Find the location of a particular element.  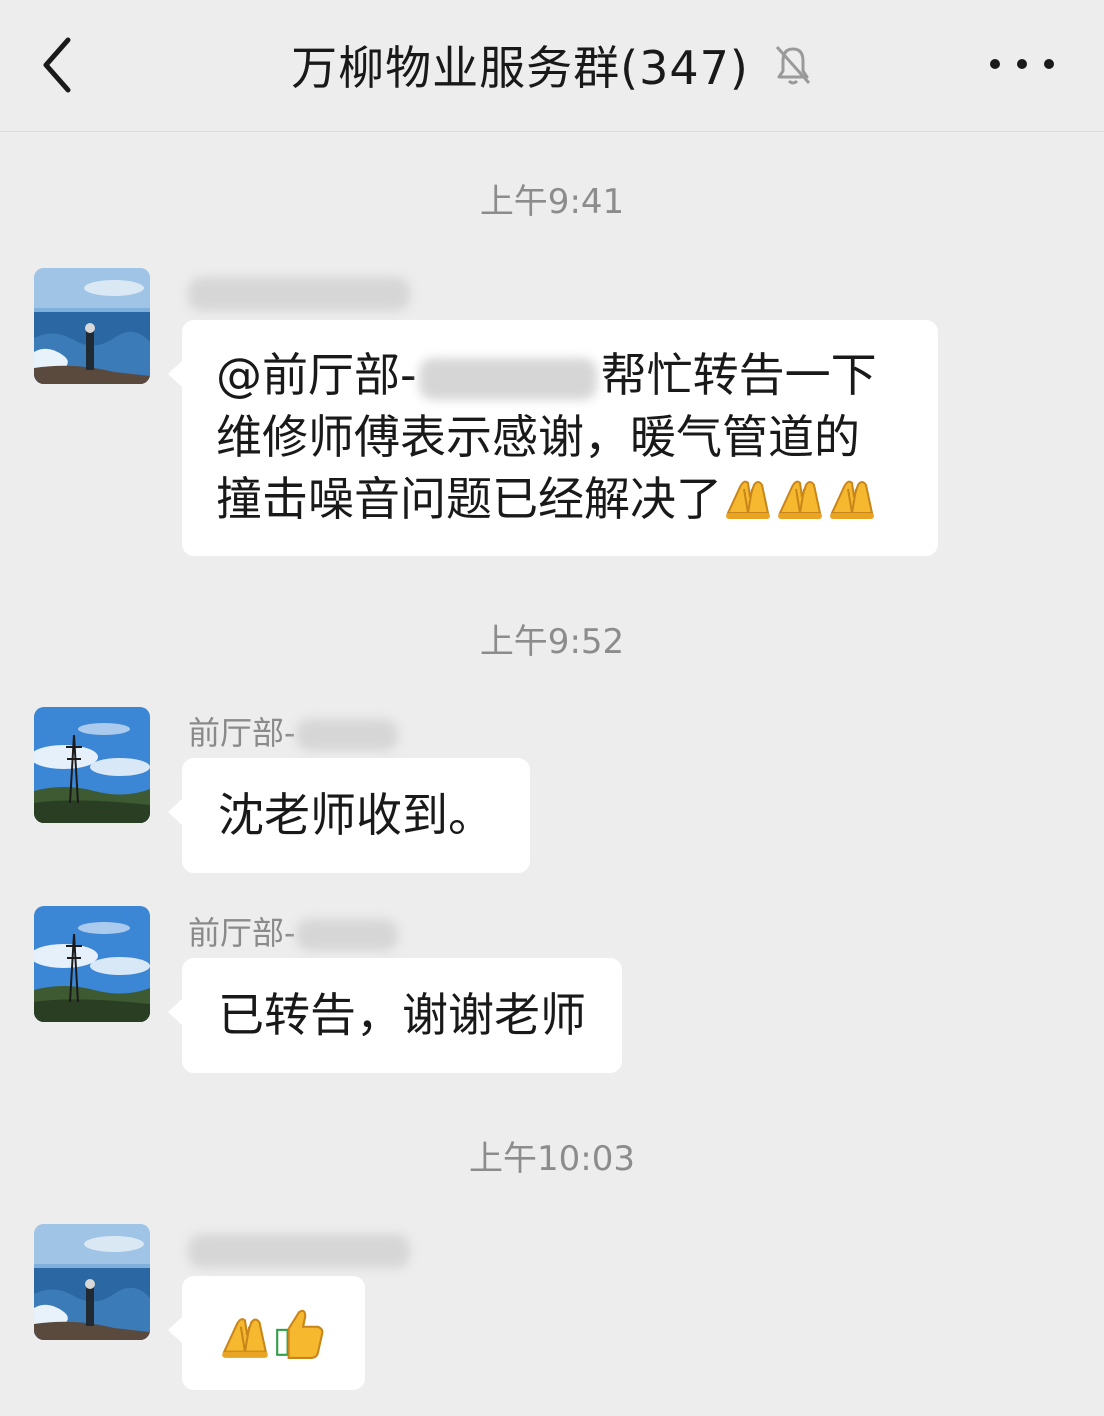

message-text: 帮忙转告一下 is located at coordinates (738, 375).